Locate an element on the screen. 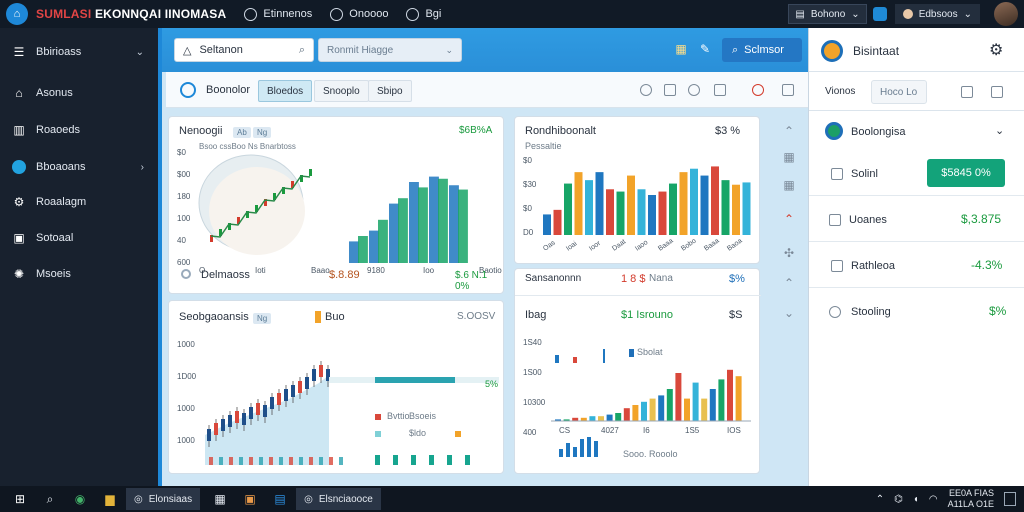  menu-item-2: Onoooo is located at coordinates (359, 14).